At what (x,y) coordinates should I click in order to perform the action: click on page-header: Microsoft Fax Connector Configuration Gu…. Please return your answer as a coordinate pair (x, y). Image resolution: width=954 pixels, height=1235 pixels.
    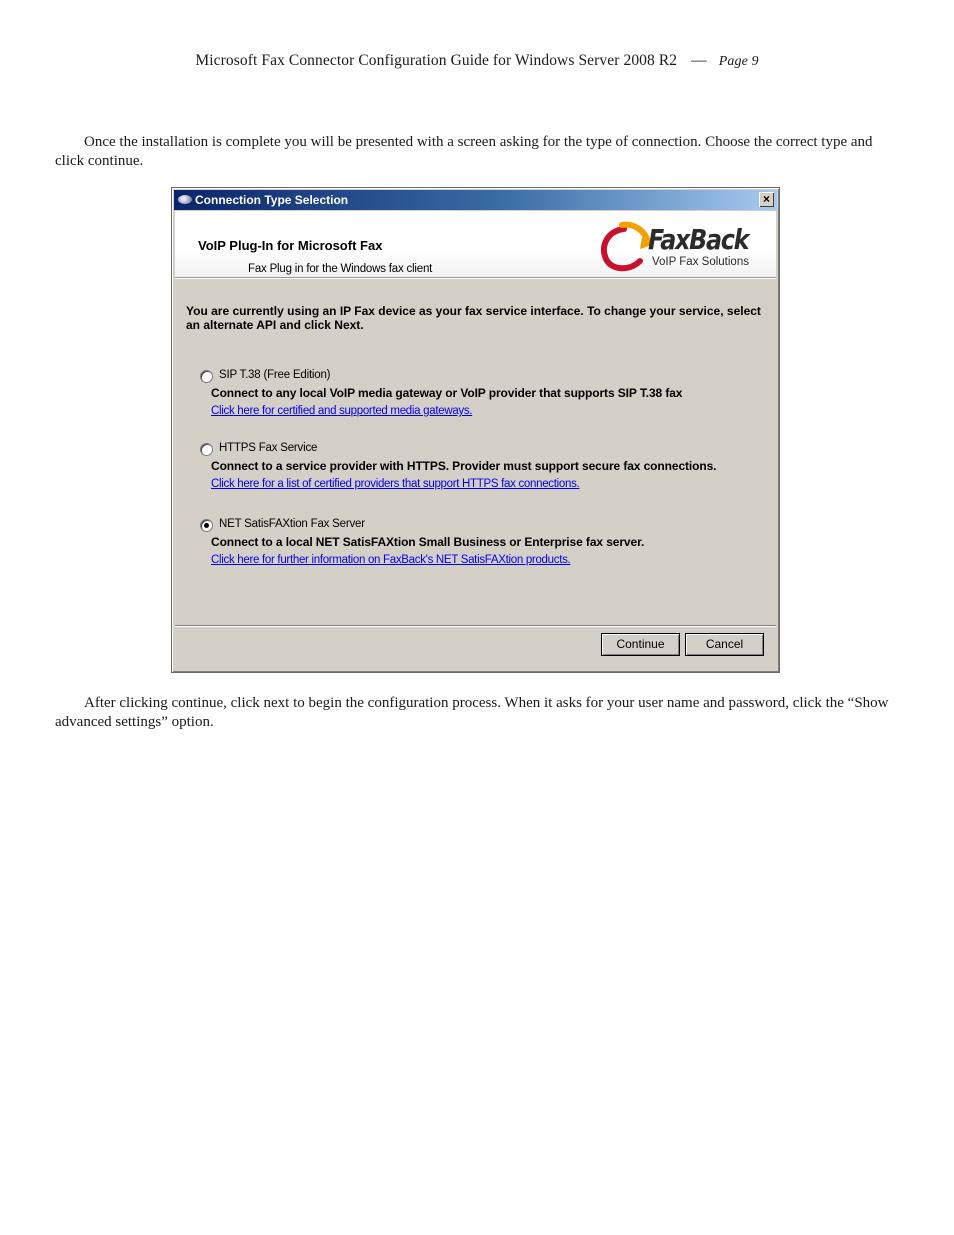
    Looking at the image, I should click on (477, 61).